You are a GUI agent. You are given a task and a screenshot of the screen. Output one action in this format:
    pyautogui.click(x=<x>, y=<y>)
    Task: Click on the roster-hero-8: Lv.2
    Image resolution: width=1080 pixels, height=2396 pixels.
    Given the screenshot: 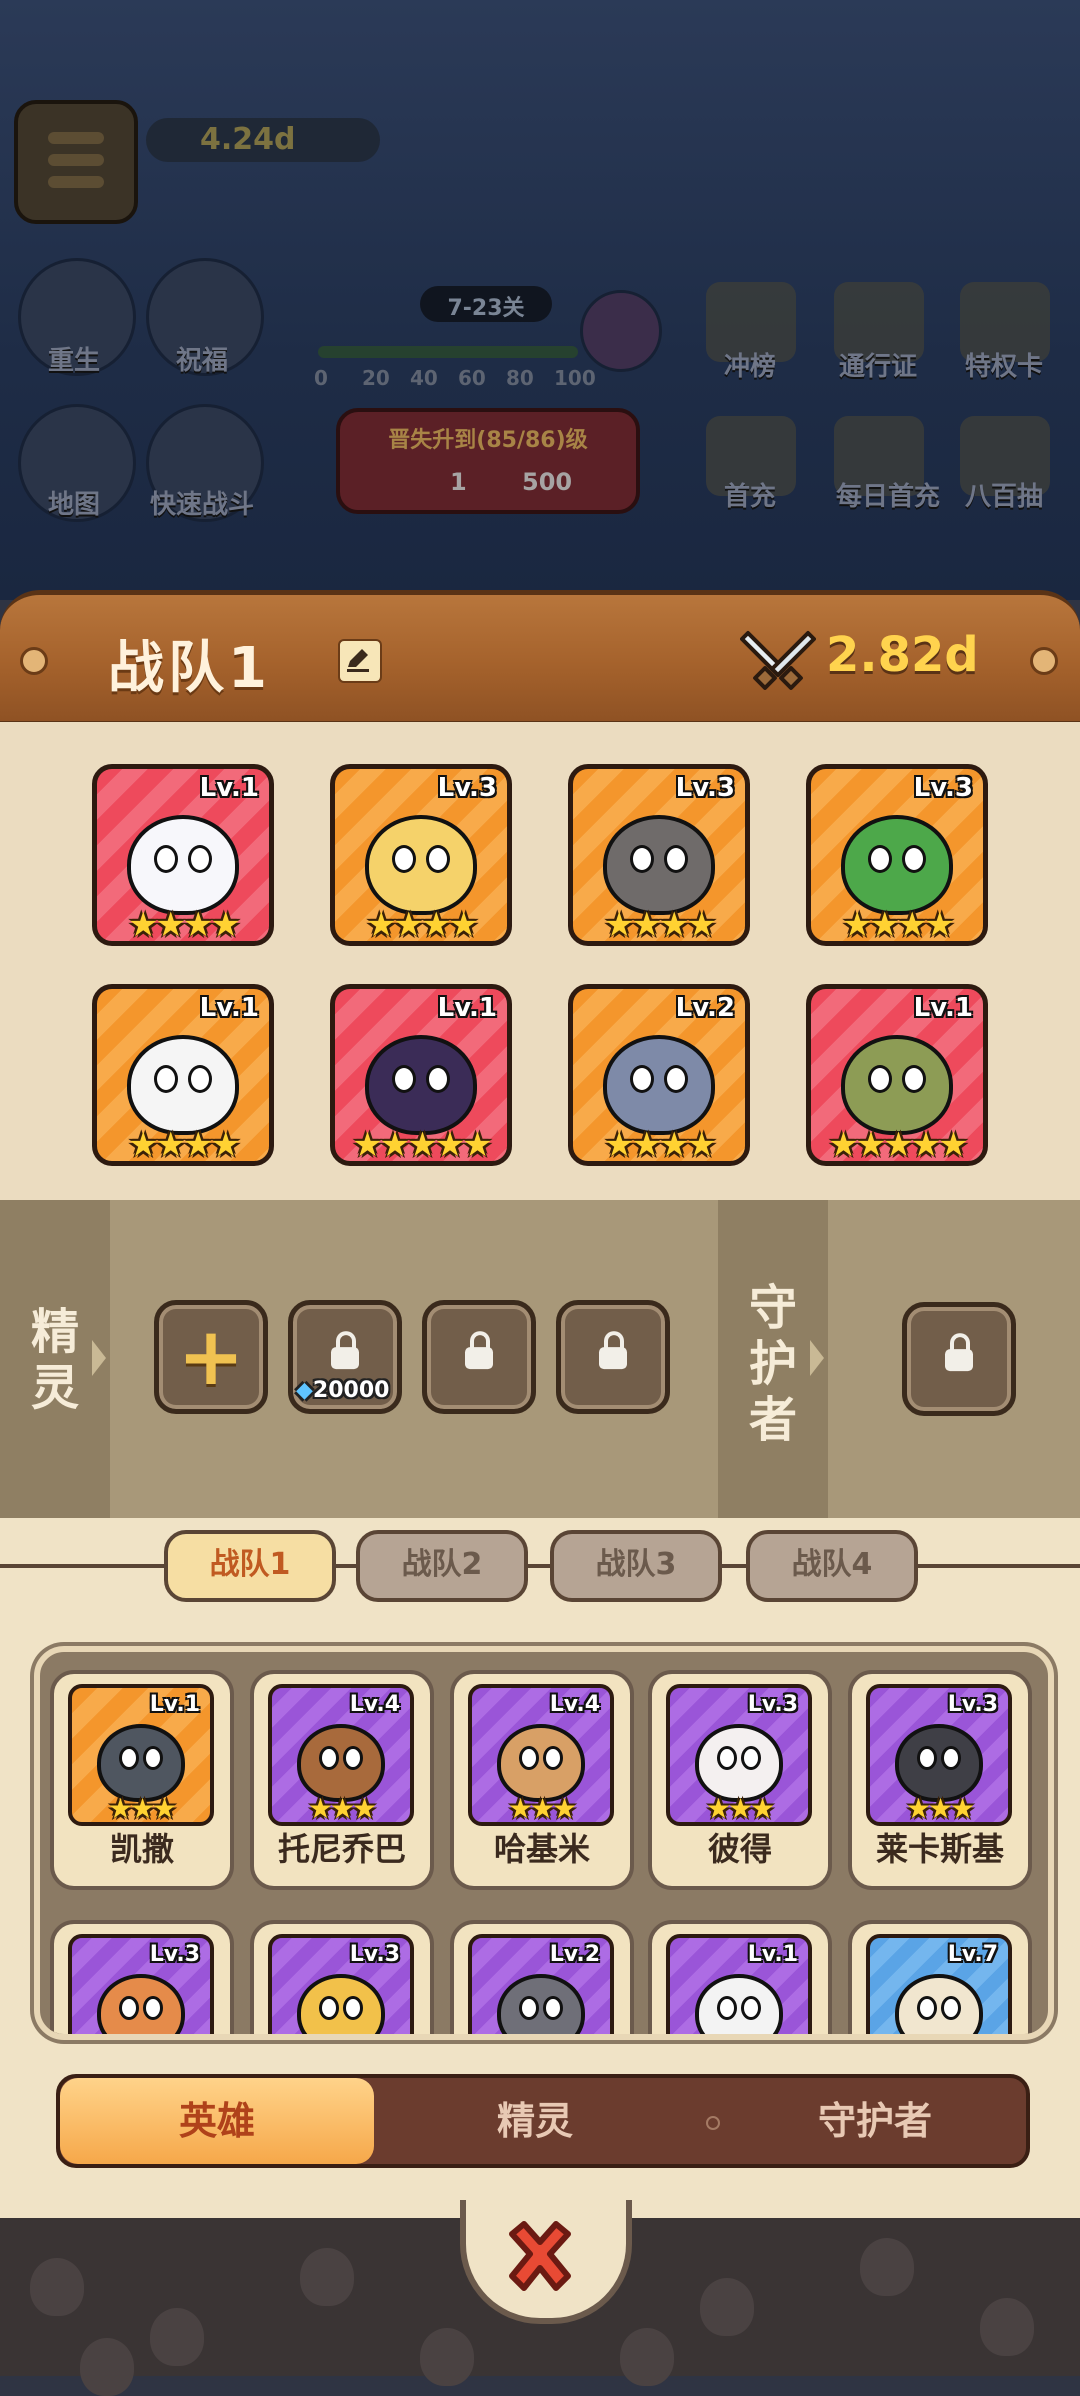 What is the action you would take?
    pyautogui.click(x=542, y=1977)
    